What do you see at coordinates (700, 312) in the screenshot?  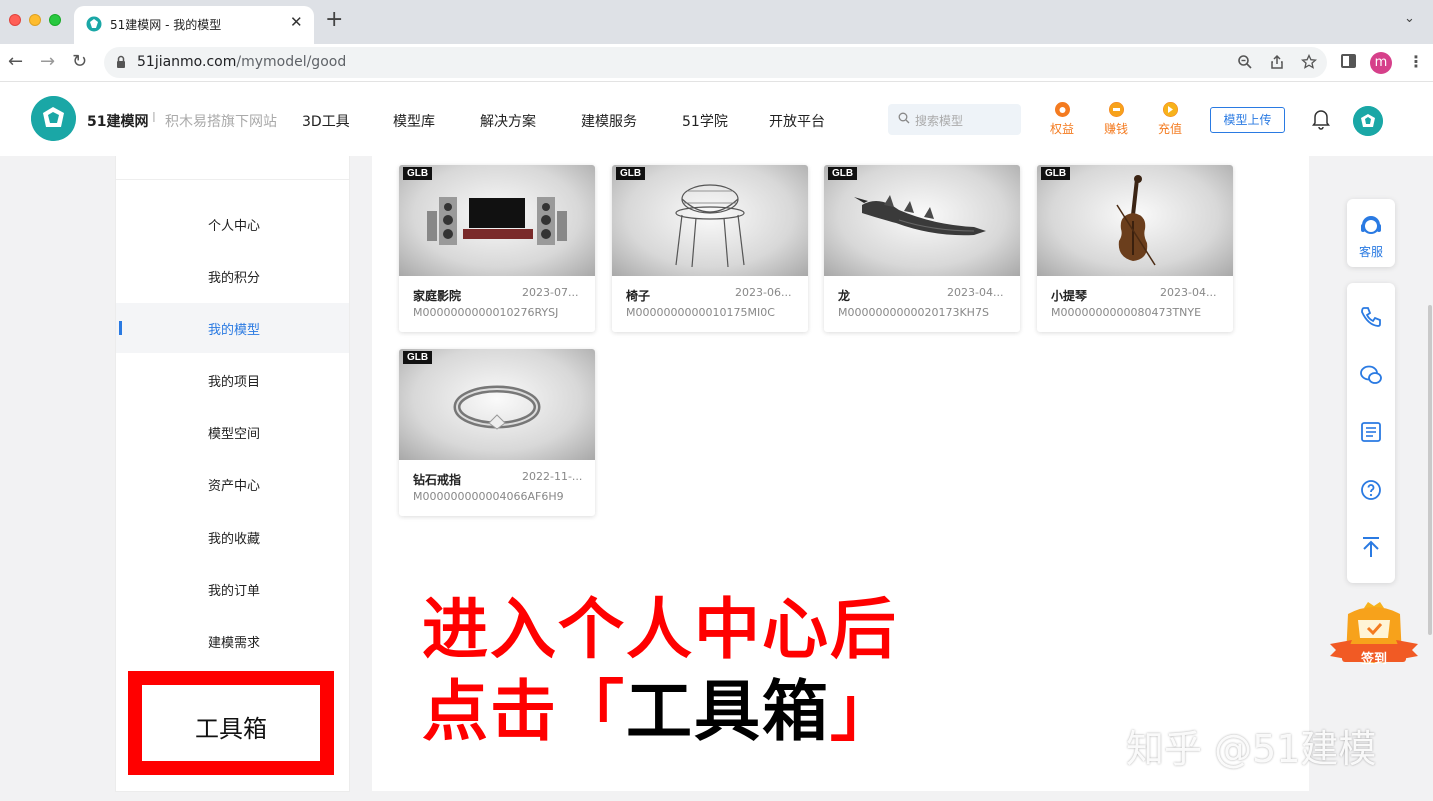 I see `model-code: M0000000000010175MI0C` at bounding box center [700, 312].